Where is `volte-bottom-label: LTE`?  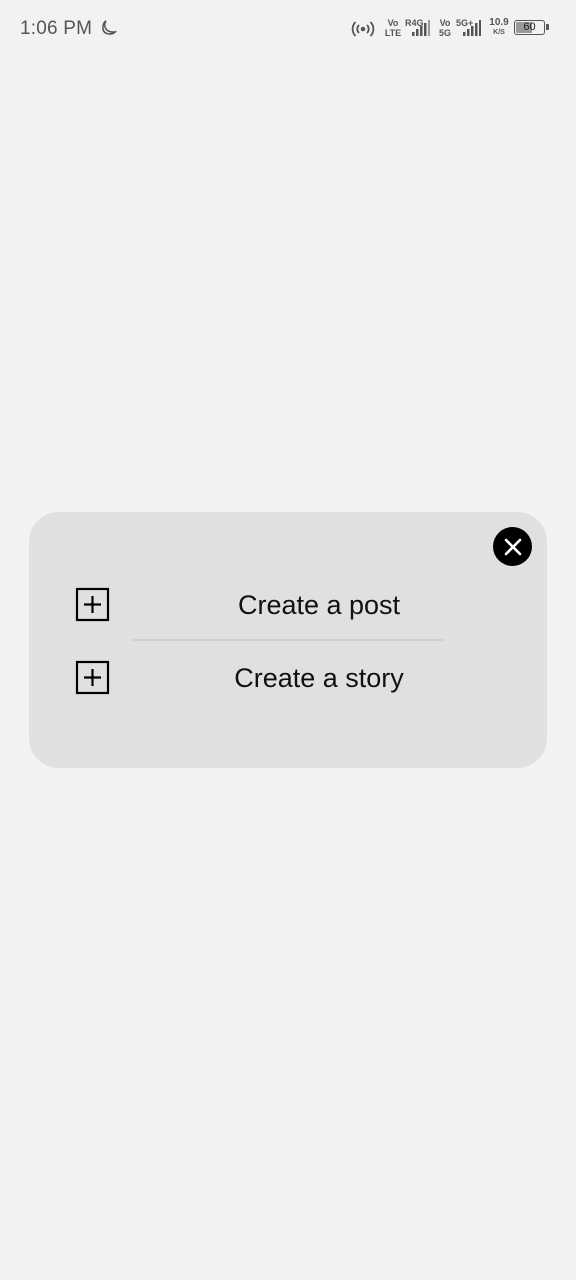 volte-bottom-label: LTE is located at coordinates (393, 33).